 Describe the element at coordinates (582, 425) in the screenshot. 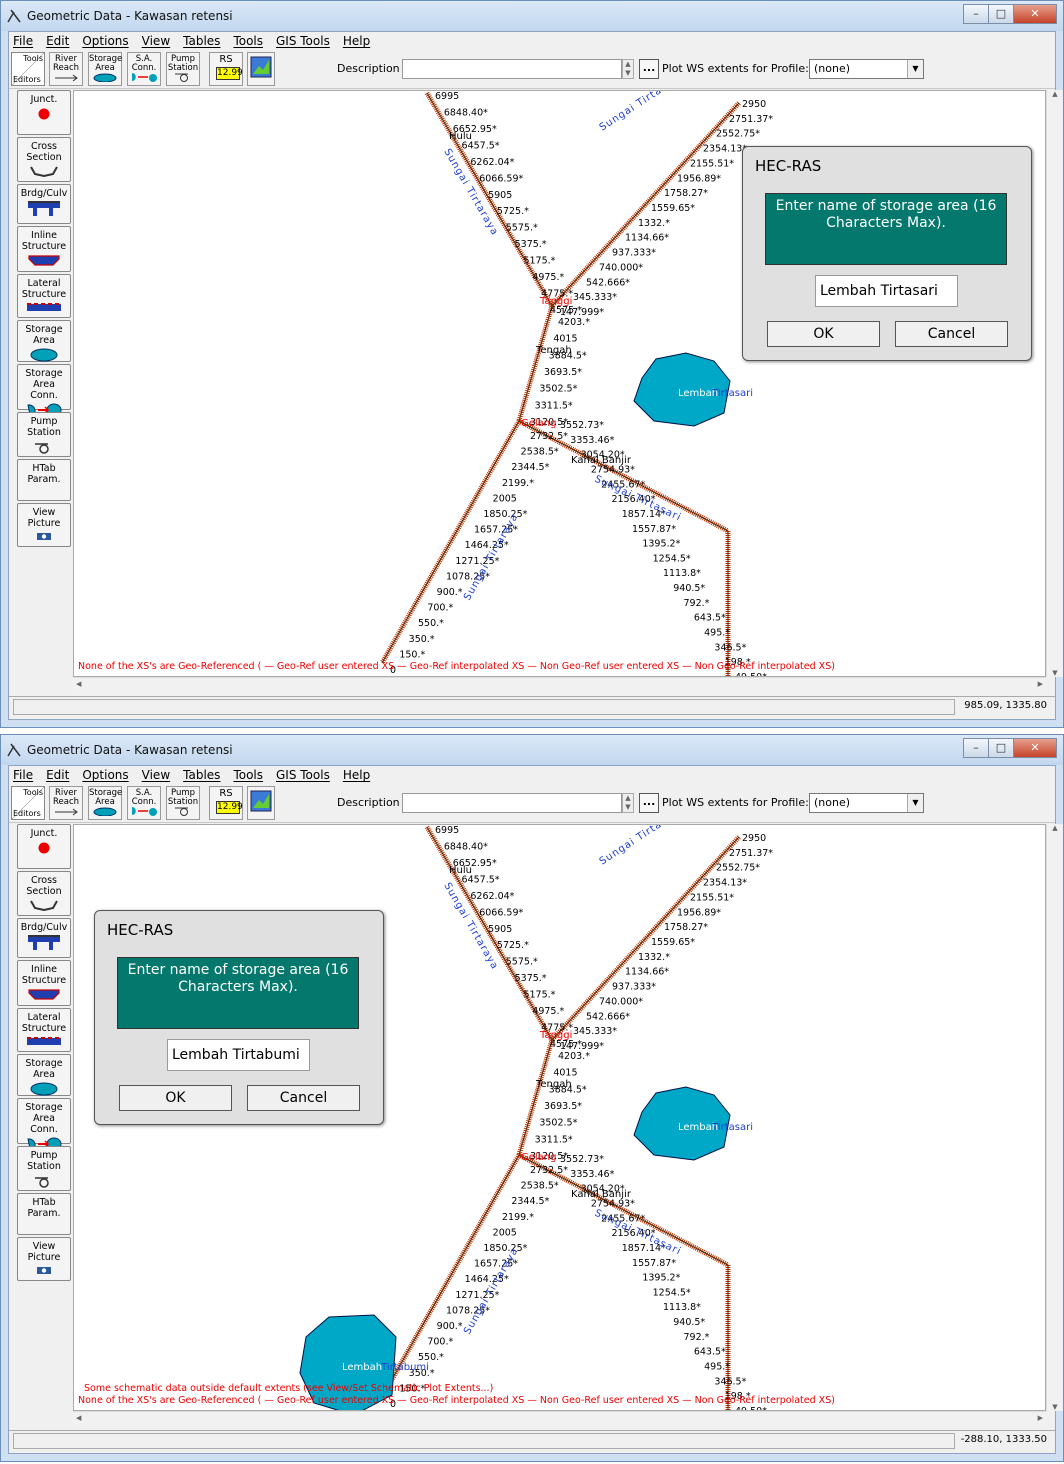

I see `lower-right-xs-label: 3552.73*` at that location.